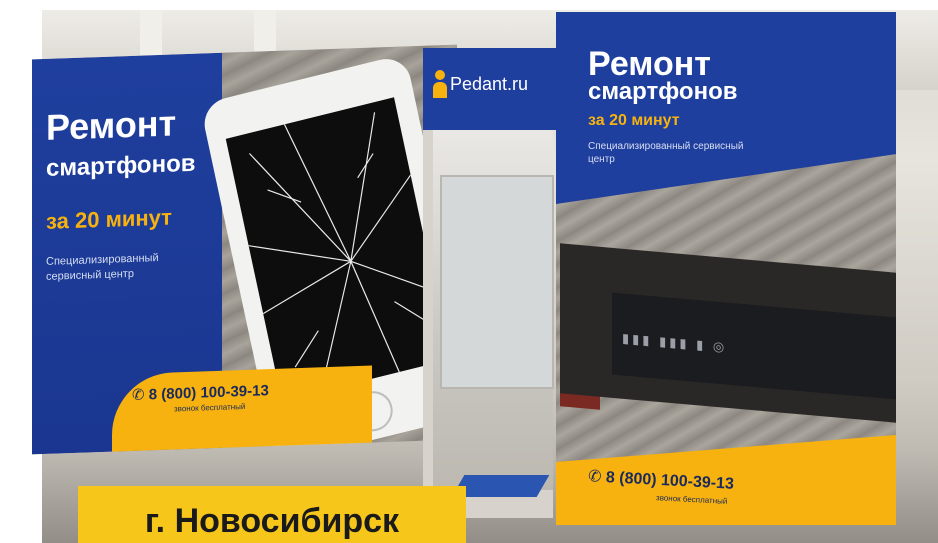  Describe the element at coordinates (634, 120) in the screenshot. I see `right-banner-minutes: за 20 минут` at that location.